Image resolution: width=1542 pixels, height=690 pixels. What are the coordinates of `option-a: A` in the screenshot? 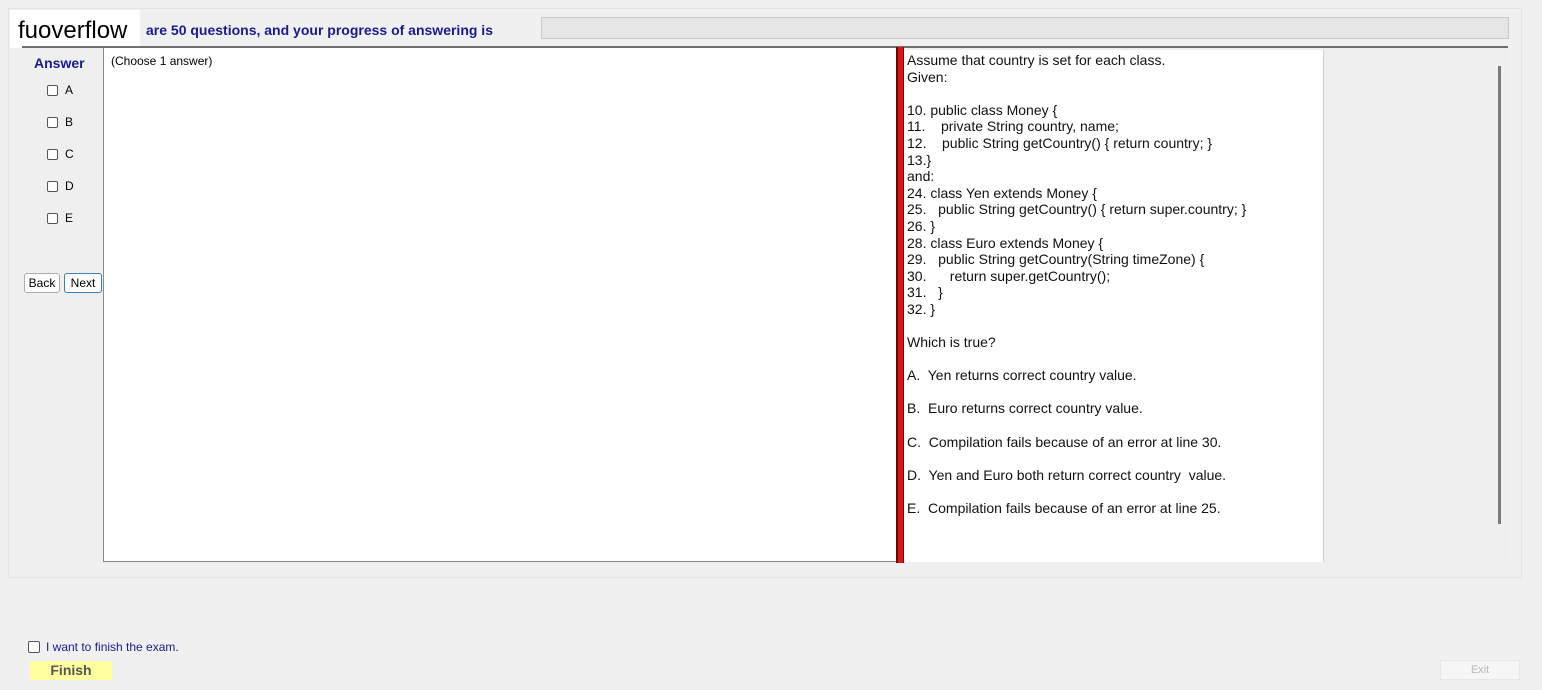 It's located at (60, 90).